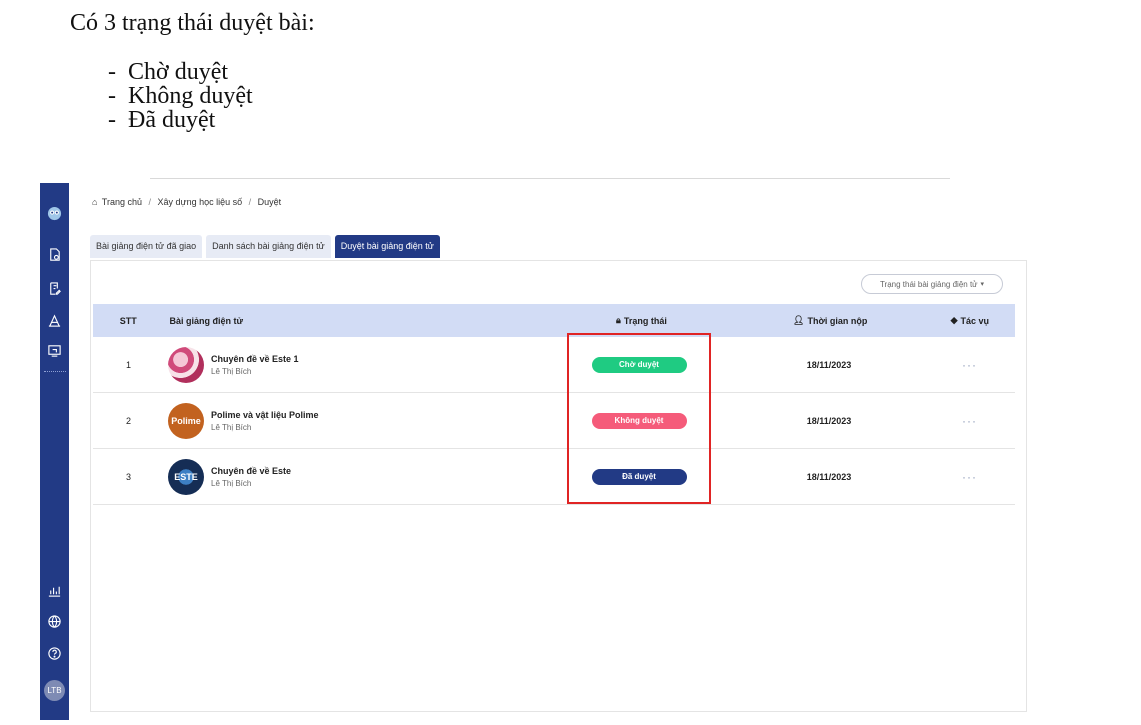 The image size is (1141, 725). I want to click on status-filter-dropdown: Trạng thái bài giảng điện tử ▾, so click(932, 284).